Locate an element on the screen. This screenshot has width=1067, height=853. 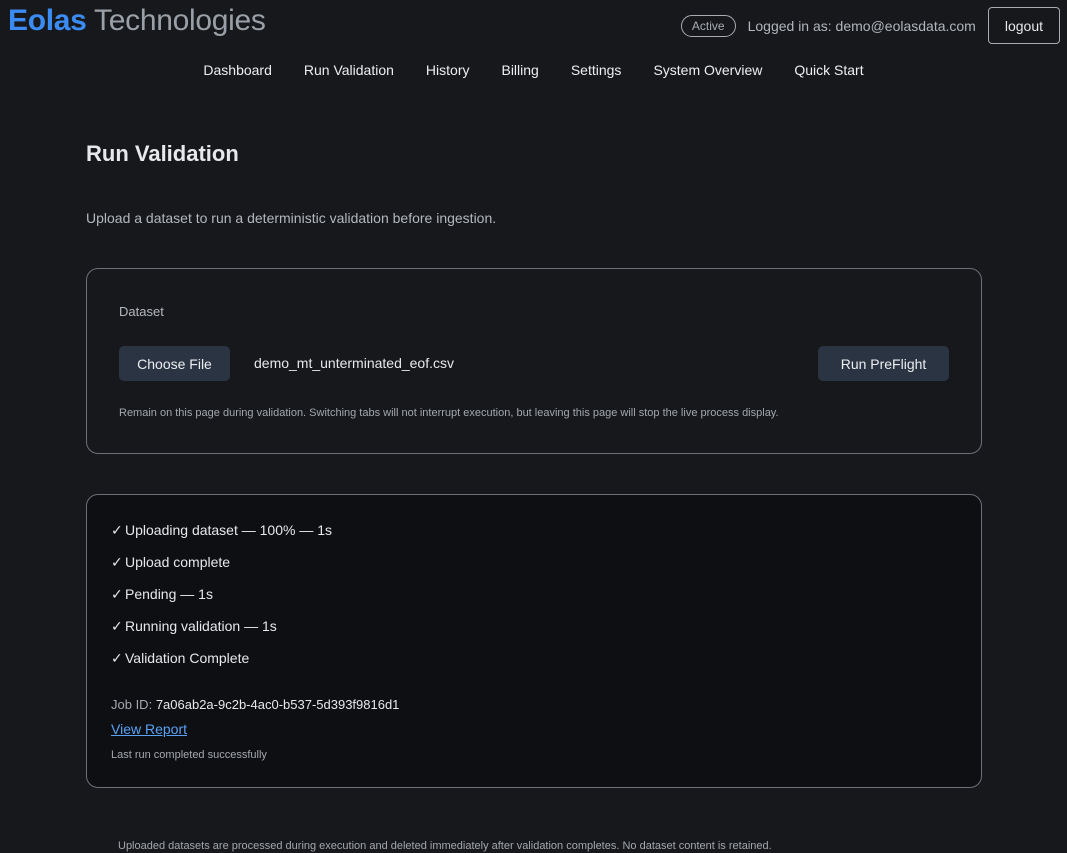
selected-file-name: demo_mt_unterminated_eof.csv is located at coordinates (354, 363).